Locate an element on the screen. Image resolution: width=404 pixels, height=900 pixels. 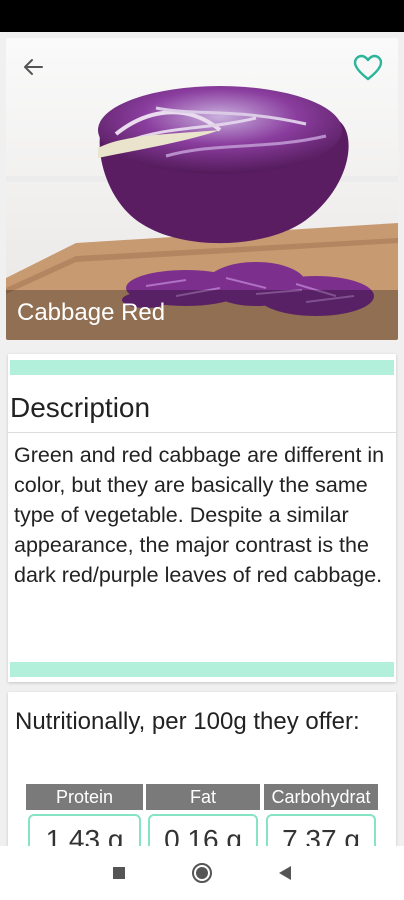
recents-button is located at coordinates (119, 873).